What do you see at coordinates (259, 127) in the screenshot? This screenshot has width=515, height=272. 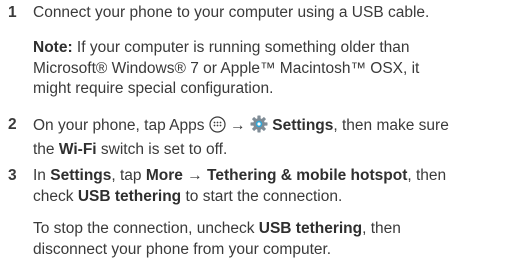 I see `settings-gear-icon` at bounding box center [259, 127].